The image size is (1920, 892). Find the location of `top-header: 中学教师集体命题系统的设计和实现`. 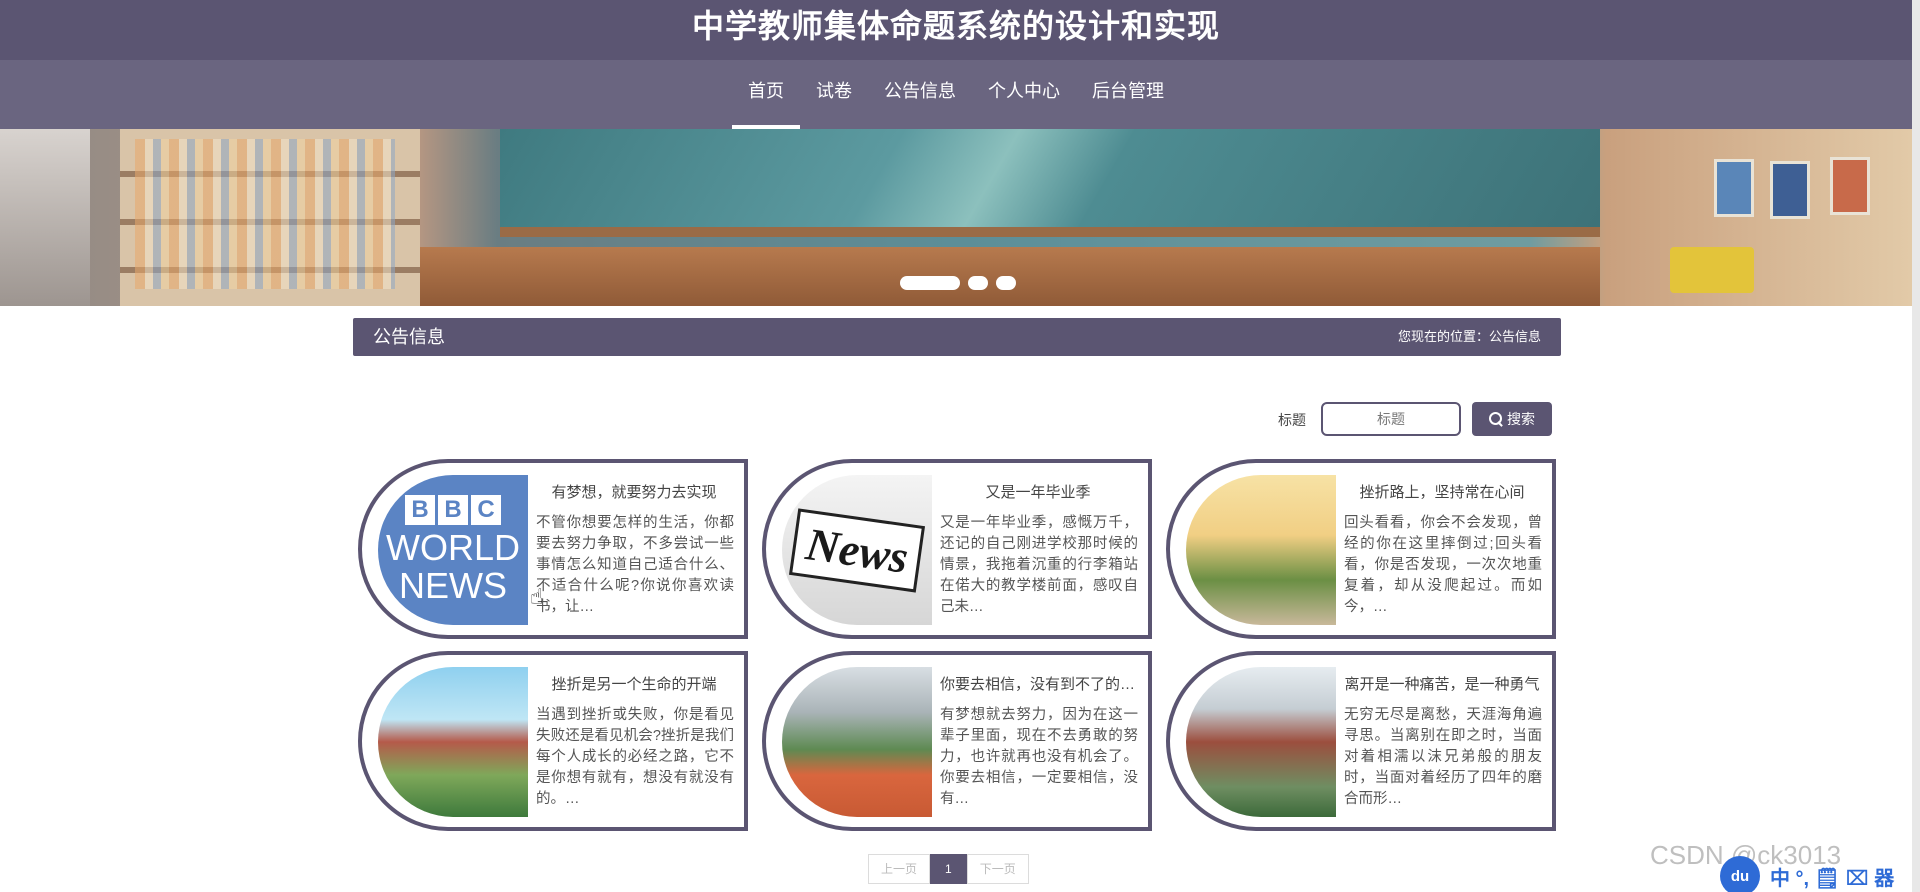

top-header: 中学教师集体命题系统的设计和实现 is located at coordinates (956, 30).